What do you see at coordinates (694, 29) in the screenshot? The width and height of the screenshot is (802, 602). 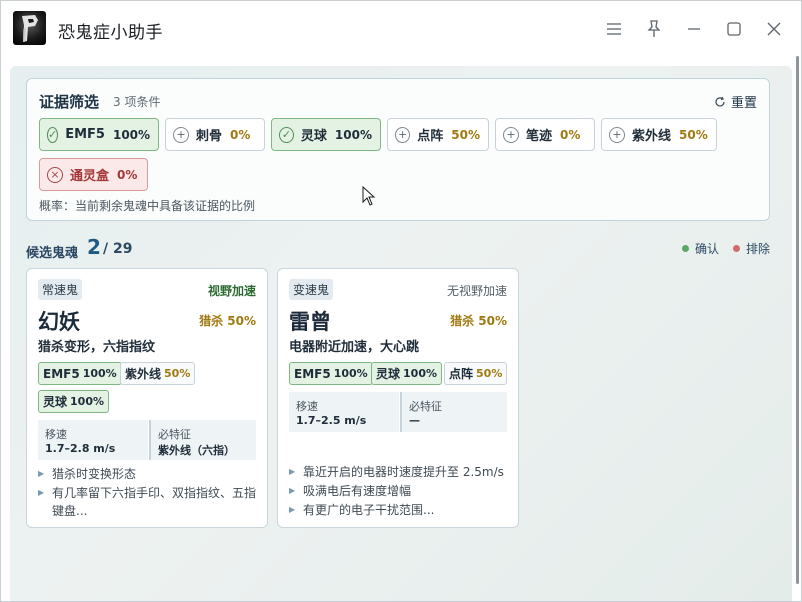 I see `minimize-icon` at bounding box center [694, 29].